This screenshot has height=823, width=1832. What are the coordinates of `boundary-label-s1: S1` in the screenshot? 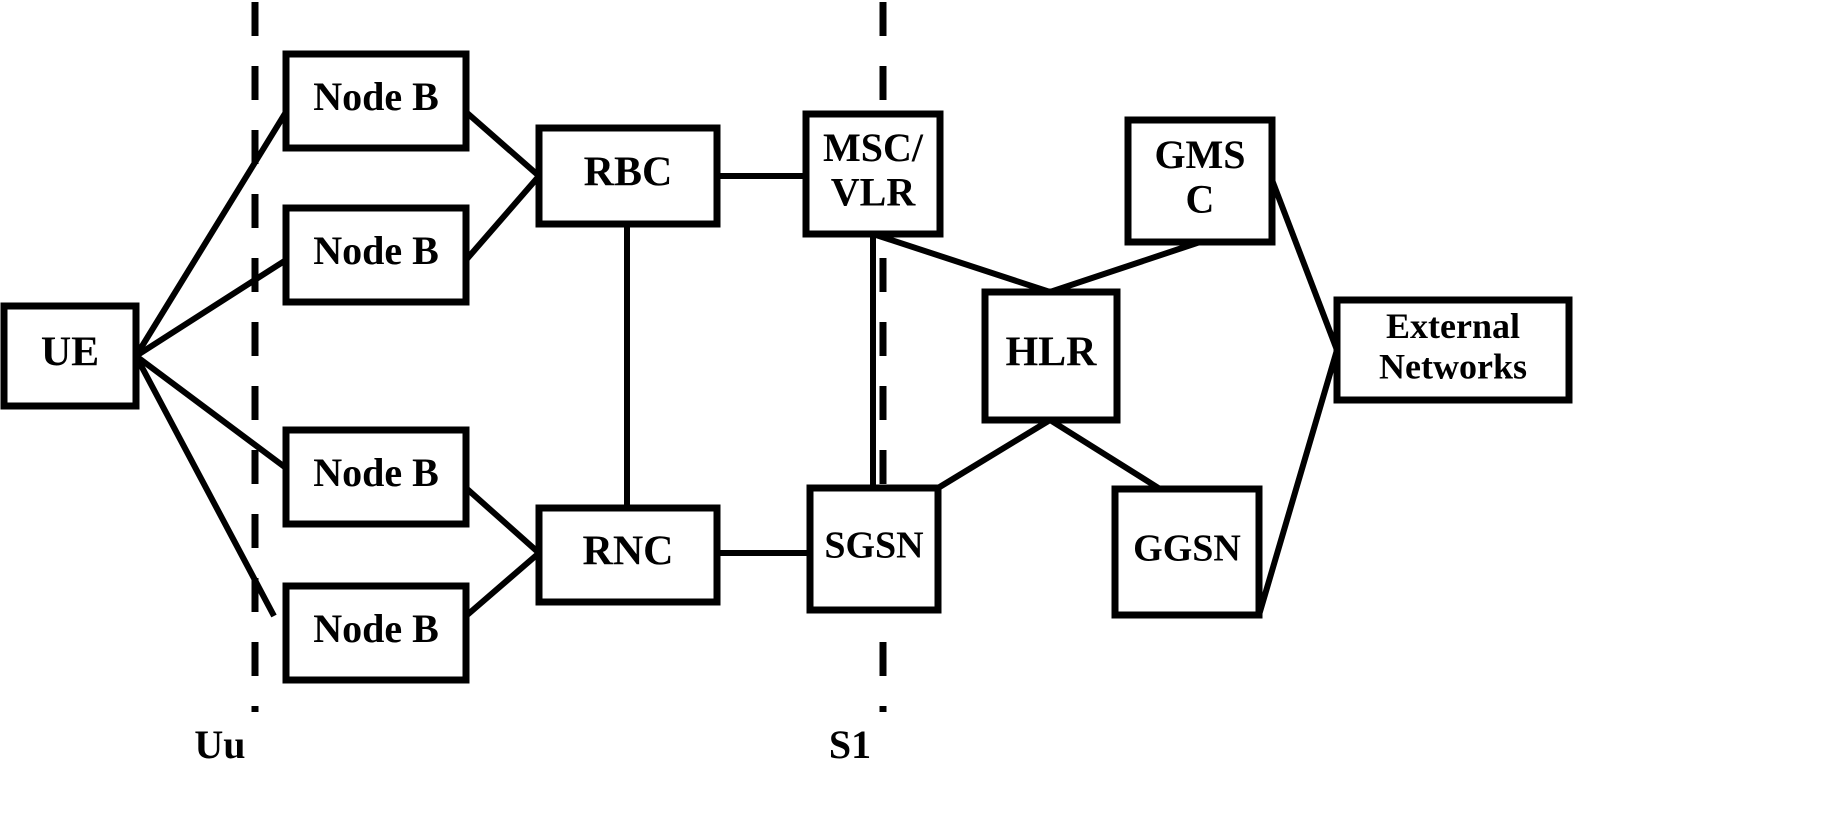 It's located at (850, 744).